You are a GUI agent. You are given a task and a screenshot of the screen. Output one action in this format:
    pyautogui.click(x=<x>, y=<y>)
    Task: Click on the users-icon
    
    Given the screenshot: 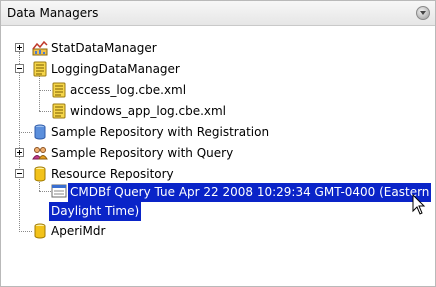 What is the action you would take?
    pyautogui.click(x=40, y=153)
    